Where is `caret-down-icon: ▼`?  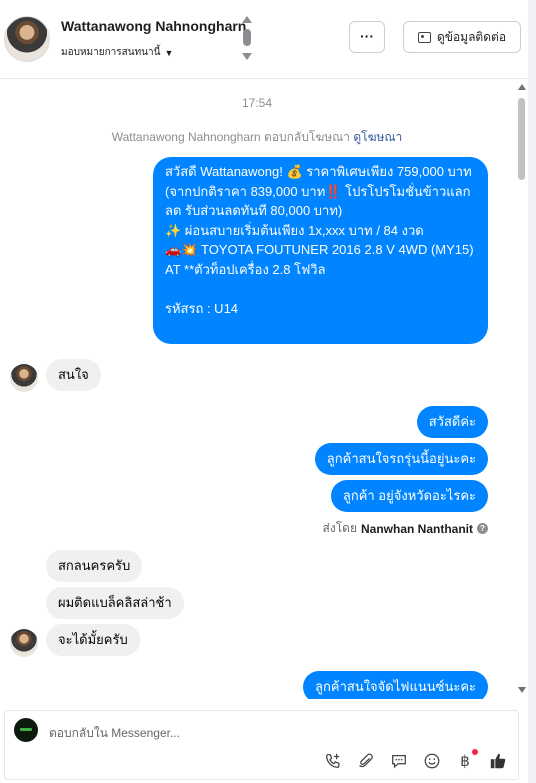 caret-down-icon: ▼ is located at coordinates (169, 52).